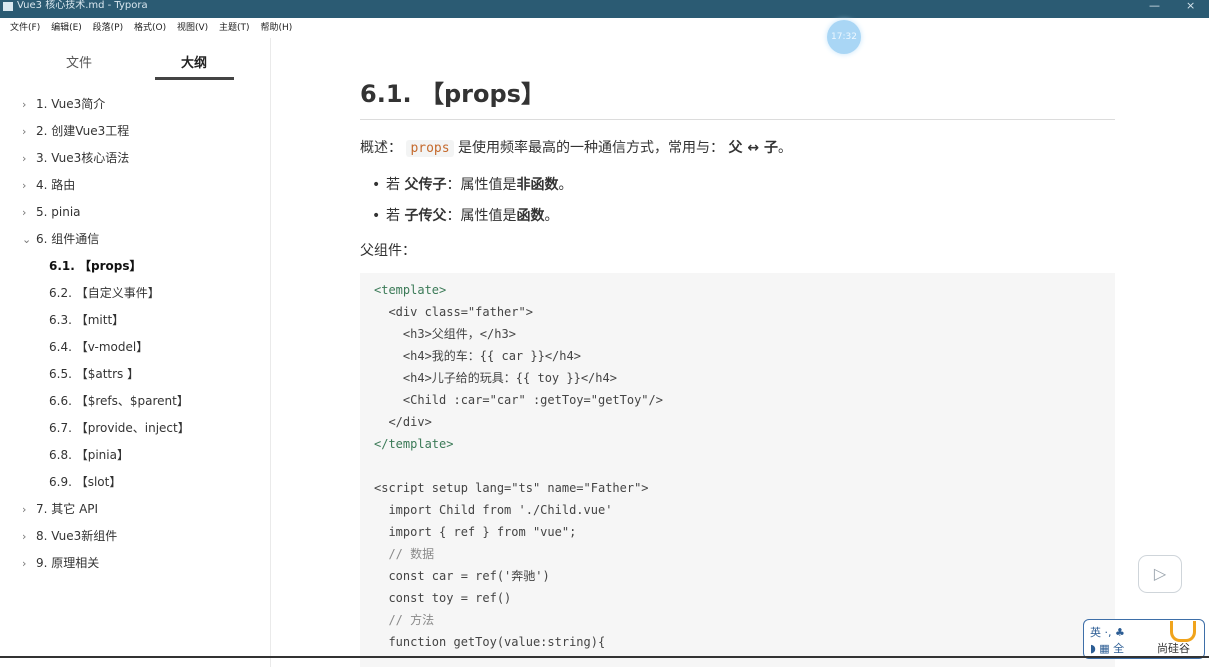 This screenshot has height=667, width=1209. What do you see at coordinates (452, 94) in the screenshot?
I see `section-heading: 6.1. 【props】` at bounding box center [452, 94].